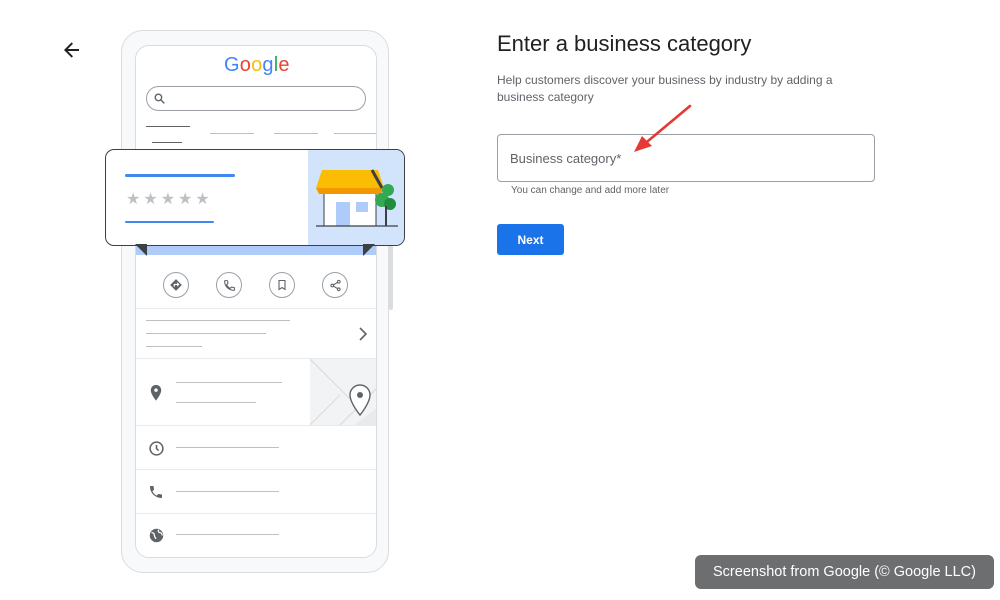  I want to click on search-icon, so click(159, 98).